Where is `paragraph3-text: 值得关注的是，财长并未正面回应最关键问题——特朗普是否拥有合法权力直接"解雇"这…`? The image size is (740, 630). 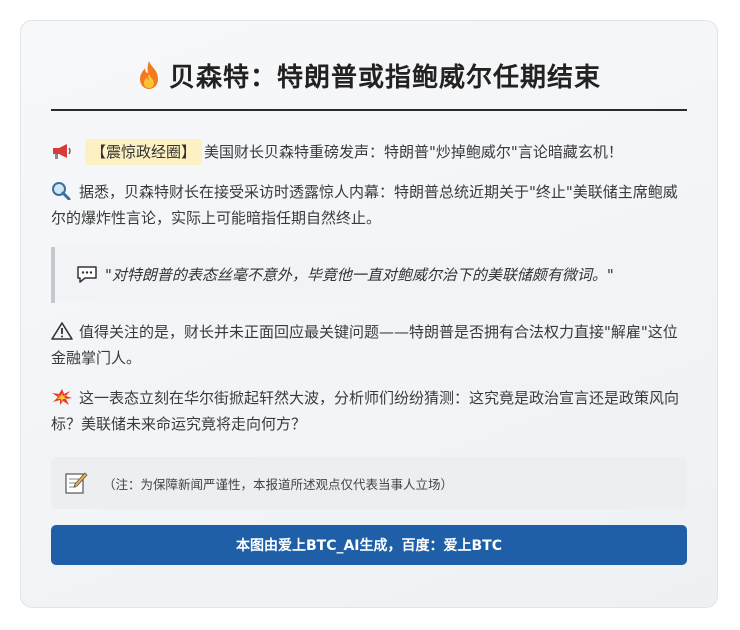
paragraph3-text: 值得关注的是，财长并未正面回应最关键问题——特朗普是否拥有合法权力直接"解雇"这… is located at coordinates (364, 345).